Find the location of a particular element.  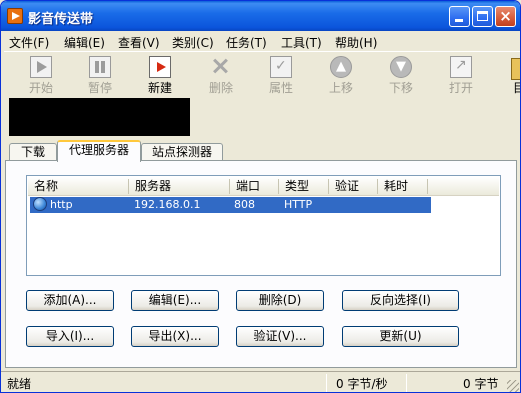

play-icon is located at coordinates (41, 67).